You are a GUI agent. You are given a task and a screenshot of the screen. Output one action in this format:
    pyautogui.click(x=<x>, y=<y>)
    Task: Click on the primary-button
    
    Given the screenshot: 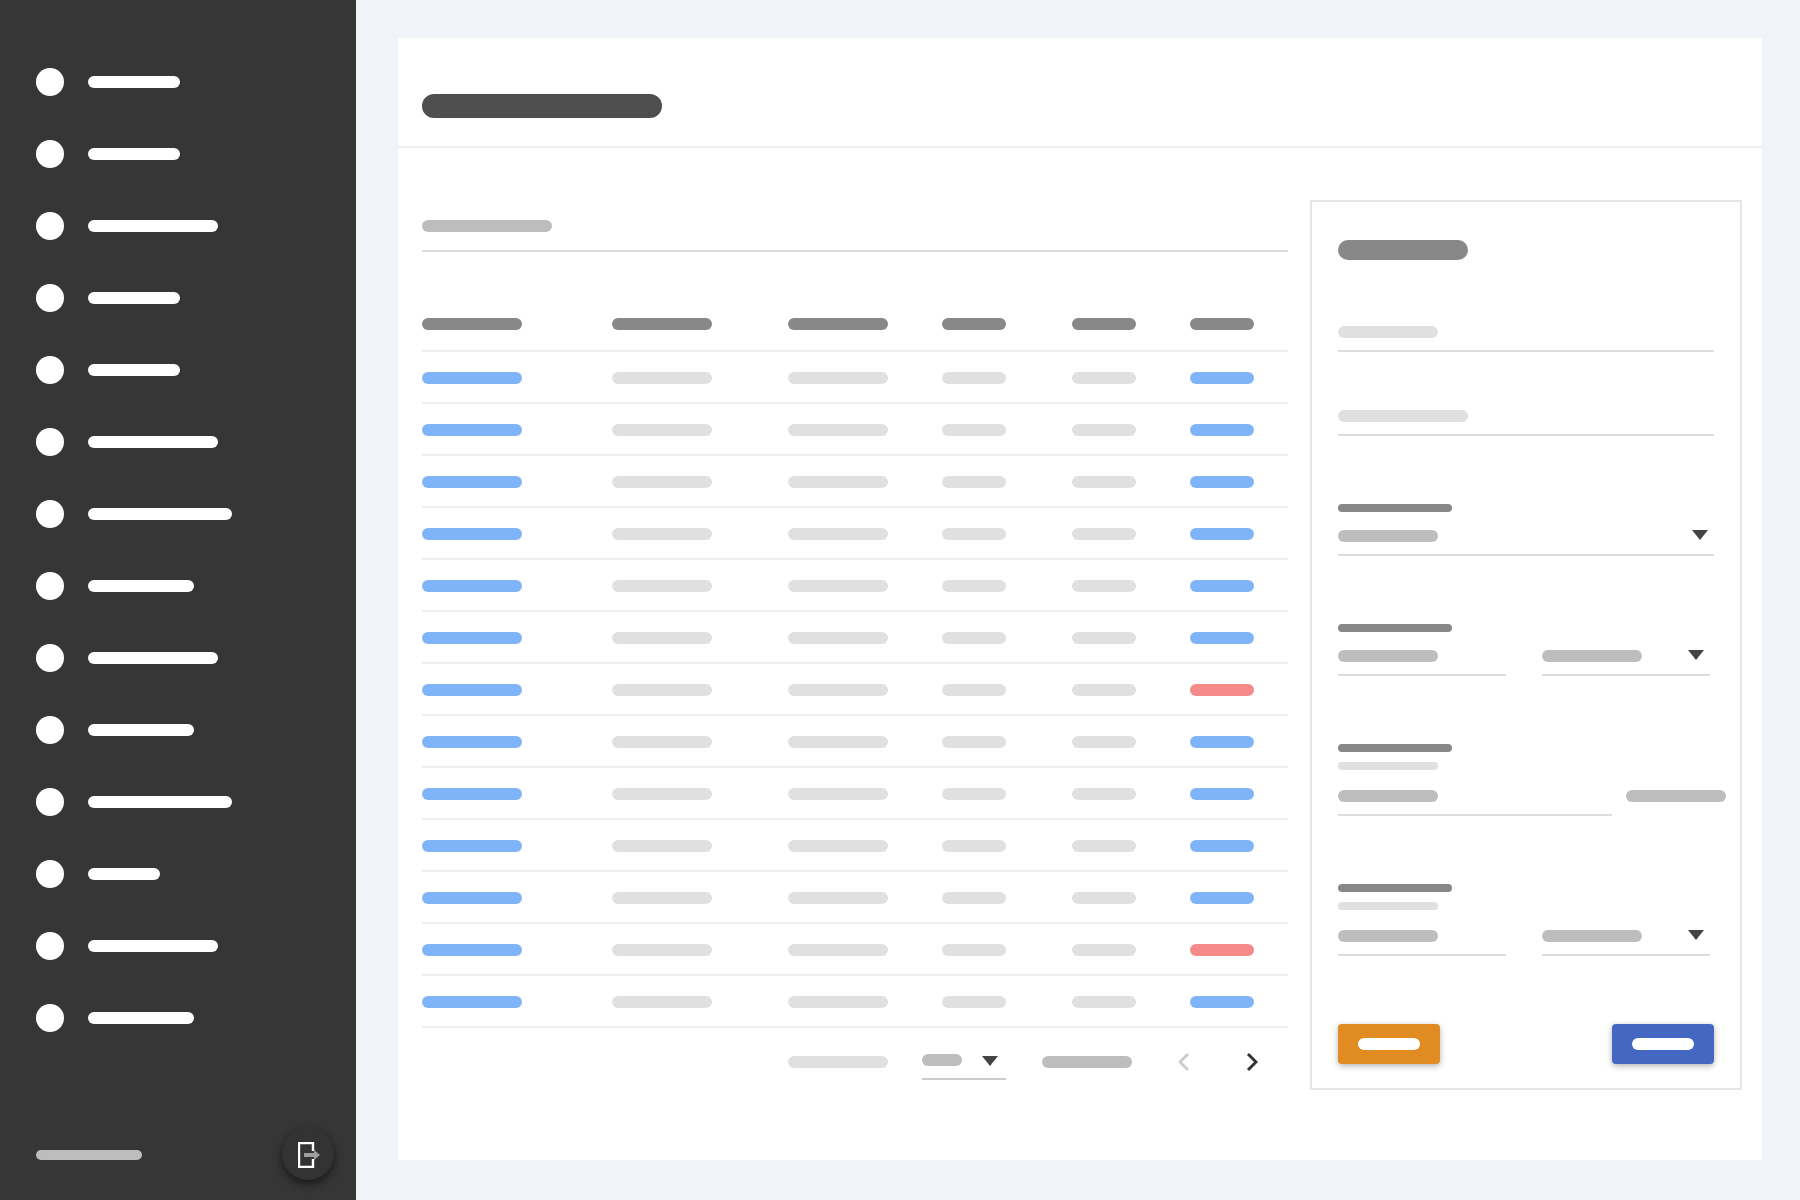 What is the action you would take?
    pyautogui.click(x=1663, y=1044)
    